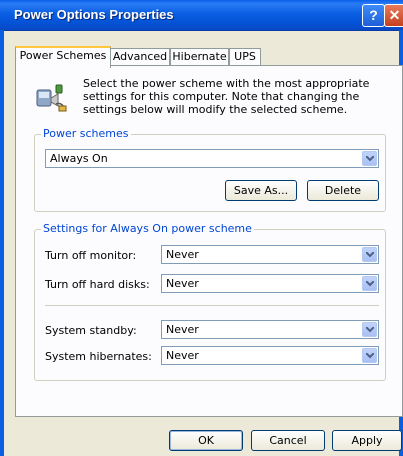  I want to click on tab-ups: UPS, so click(245, 57).